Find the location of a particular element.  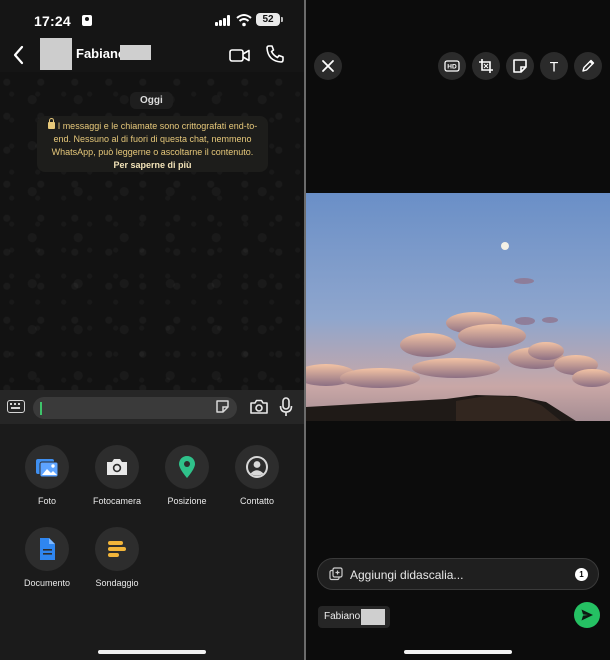

date-separator: Oggi is located at coordinates (151, 100).